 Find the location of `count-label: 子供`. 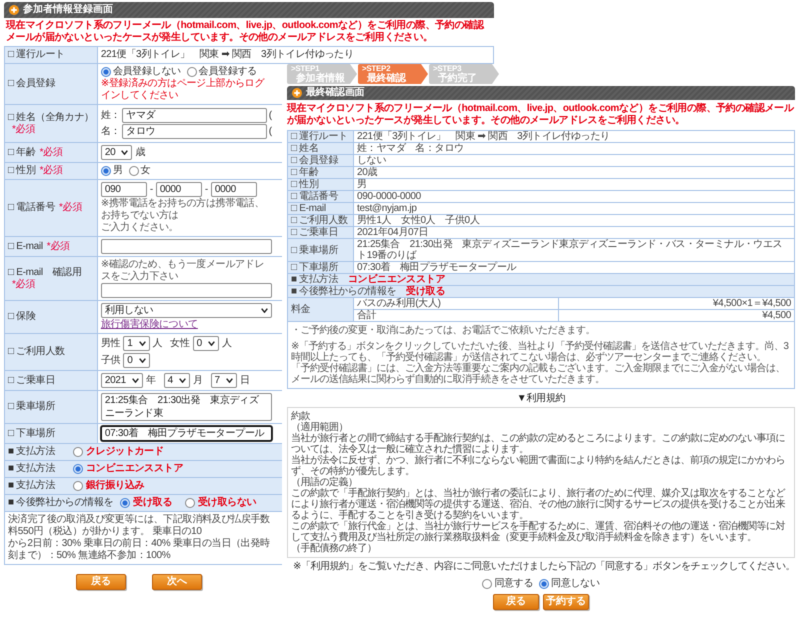

count-label: 子供 is located at coordinates (110, 360).